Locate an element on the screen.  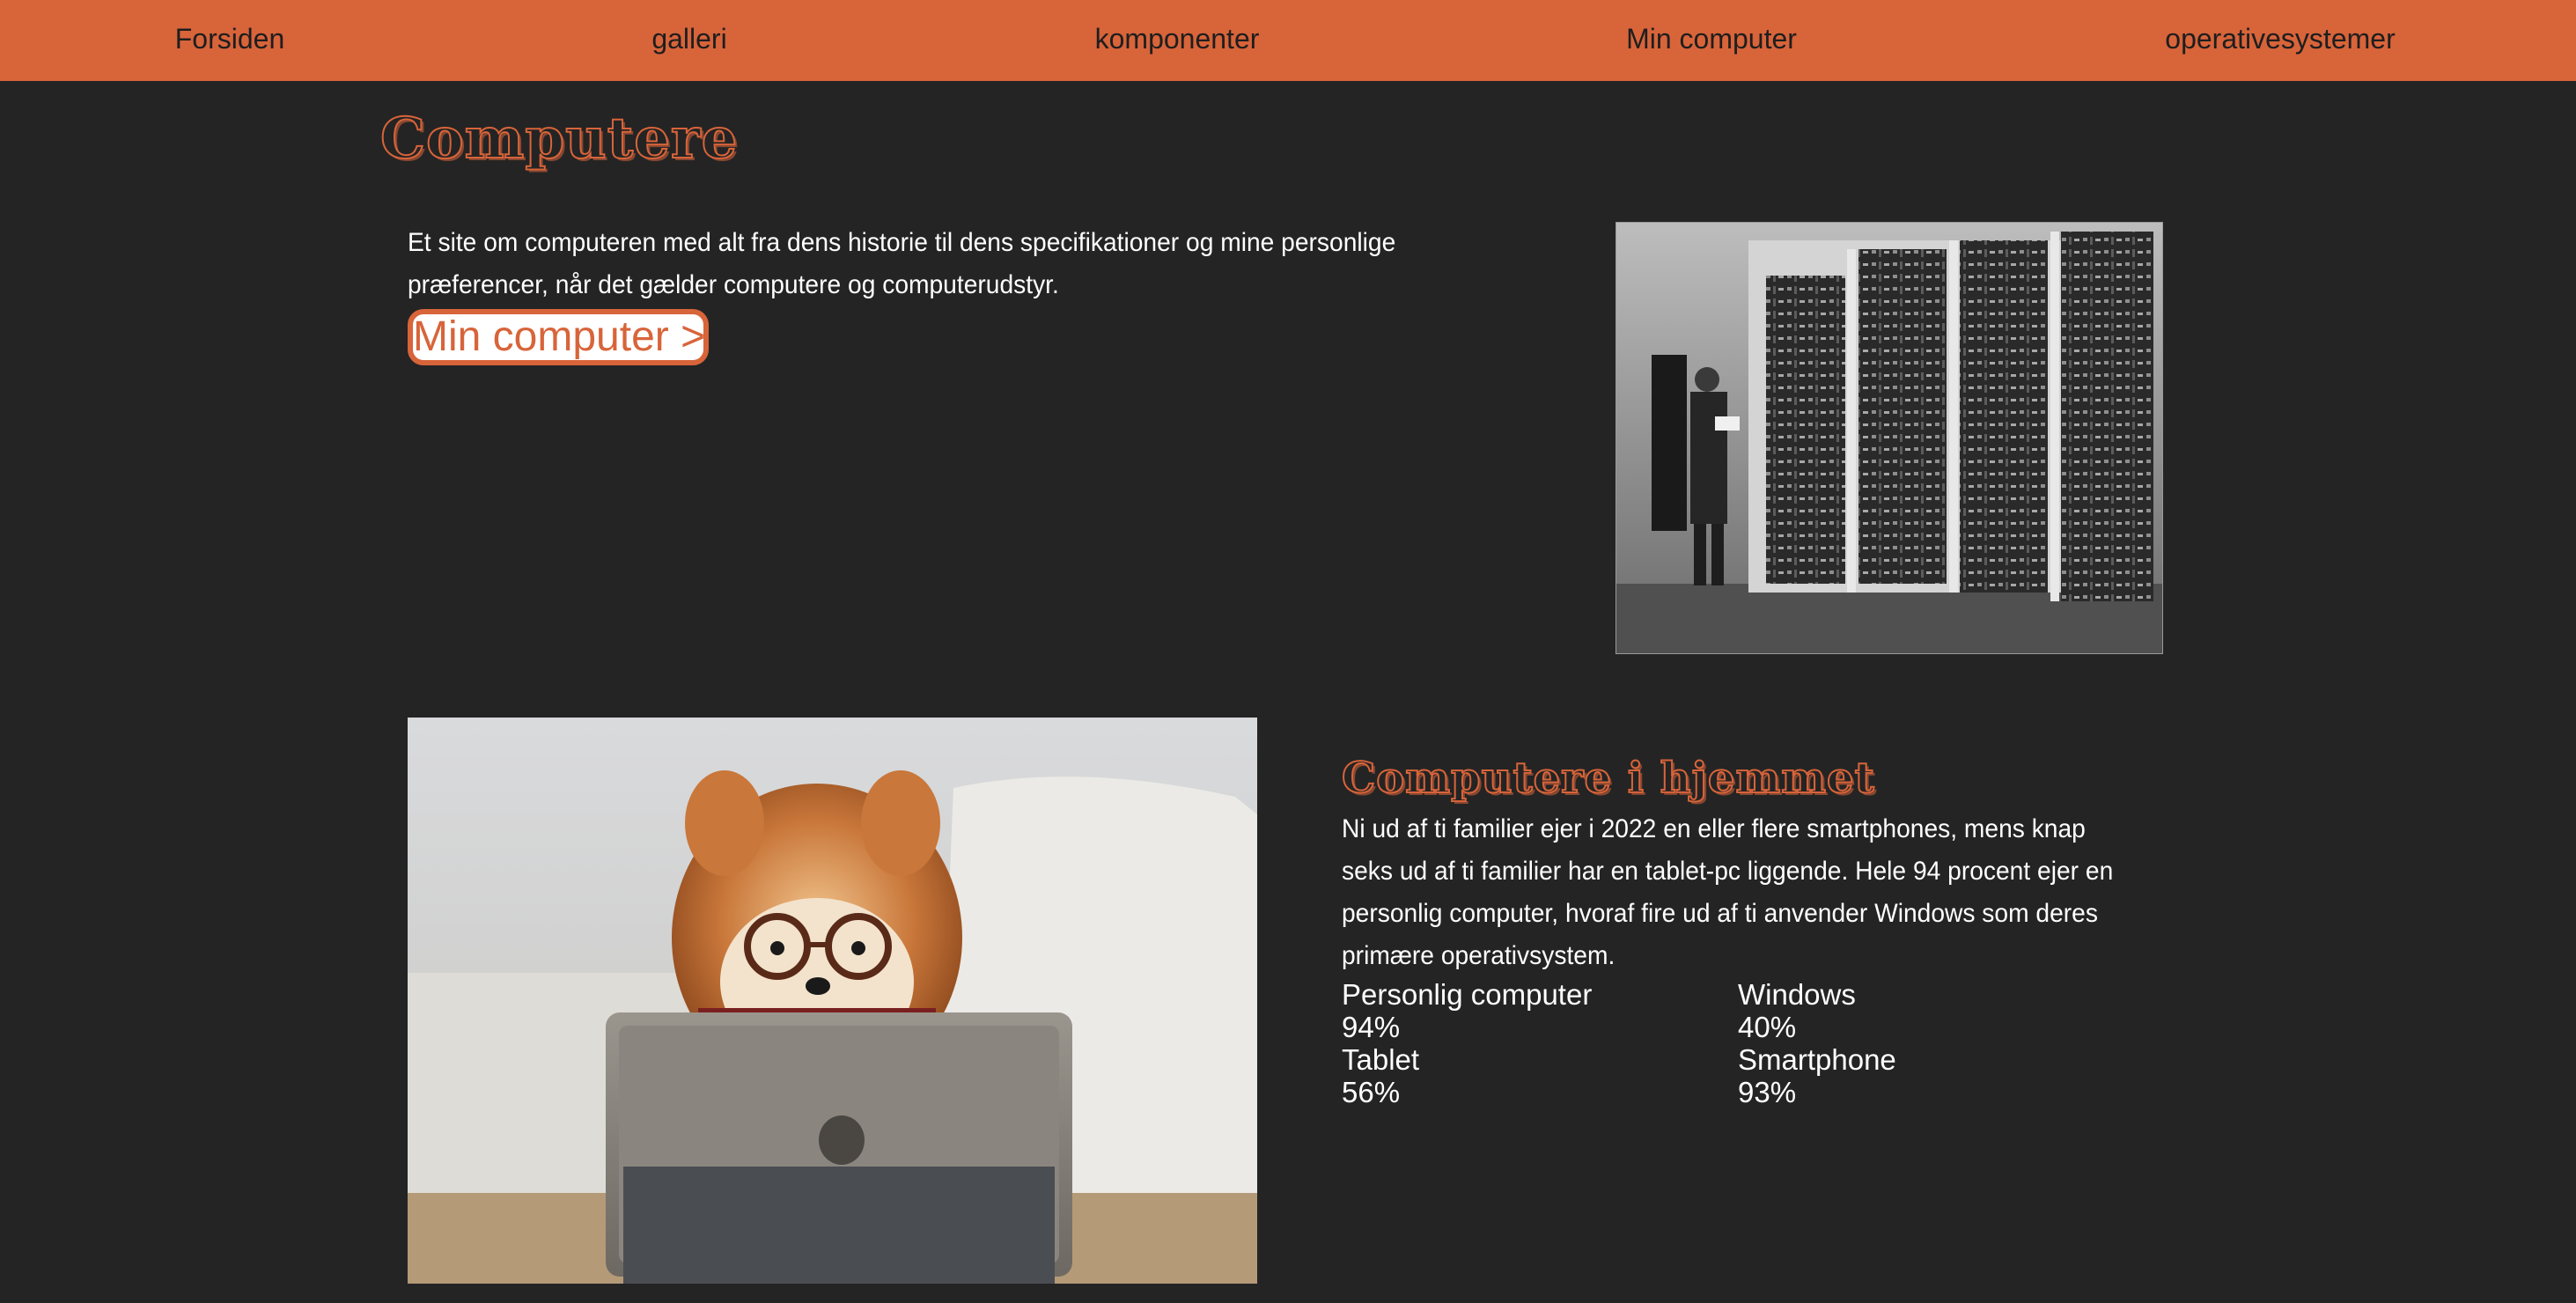
stat-value-personal-computer: 94% is located at coordinates (1372, 1027).